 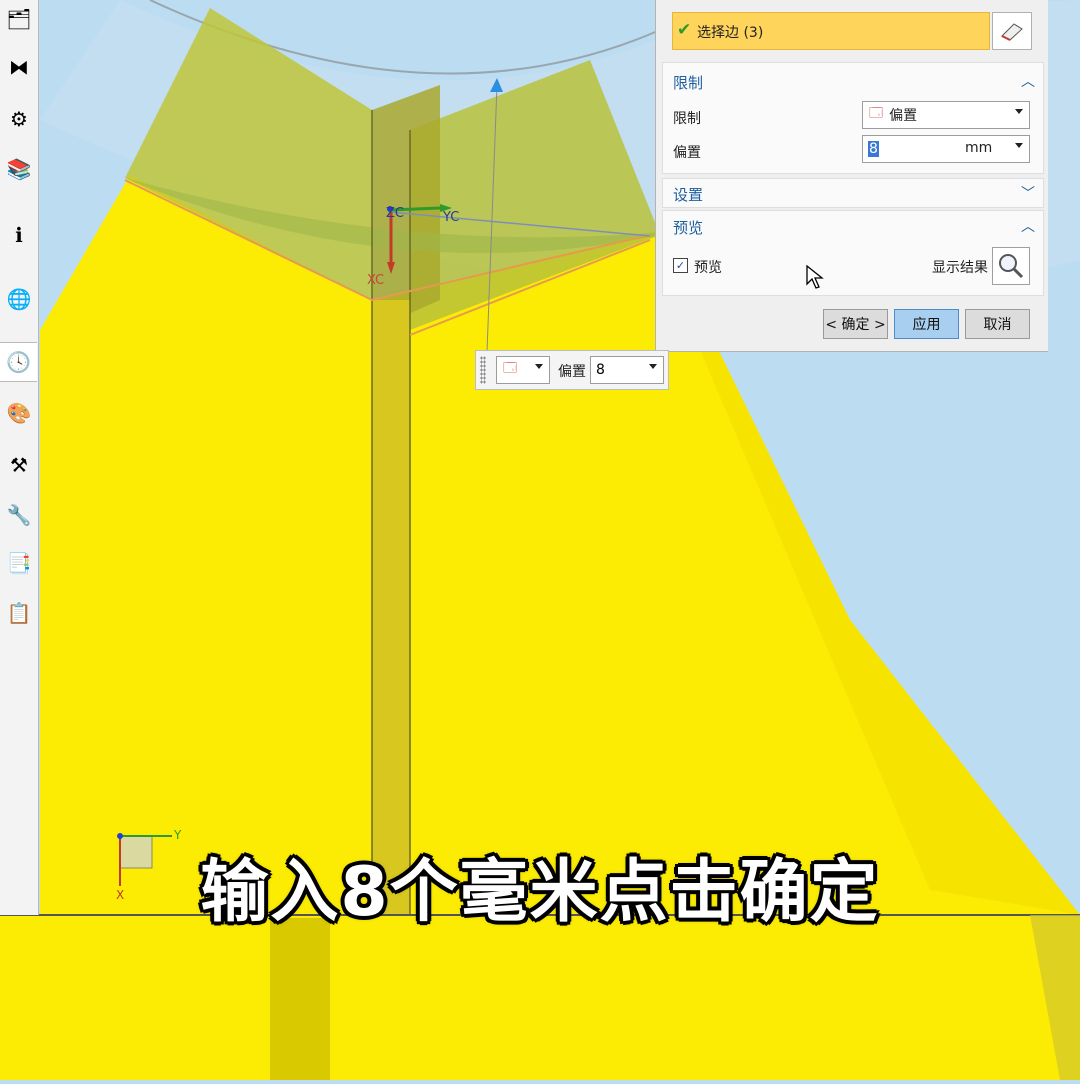 What do you see at coordinates (873, 149) in the screenshot?
I see `offset-value: 8` at bounding box center [873, 149].